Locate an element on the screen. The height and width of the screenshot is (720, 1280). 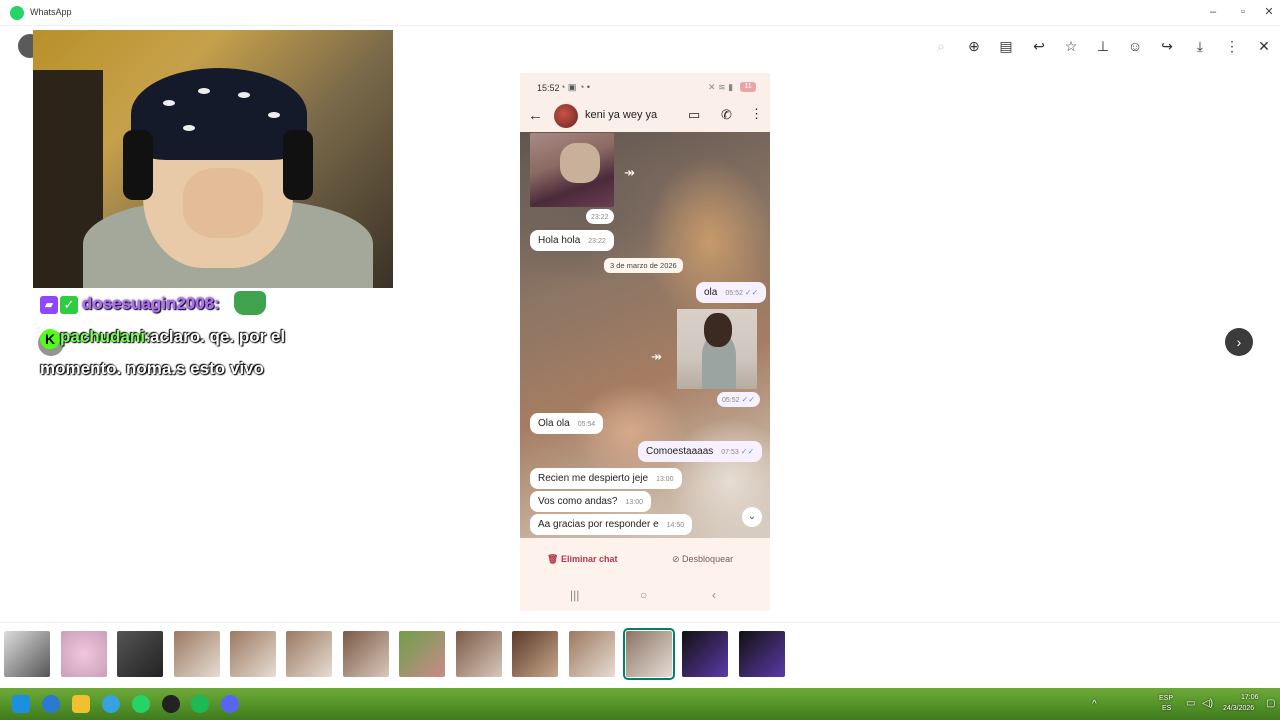
chat-username: pachudani: is located at coordinates (105, 336).